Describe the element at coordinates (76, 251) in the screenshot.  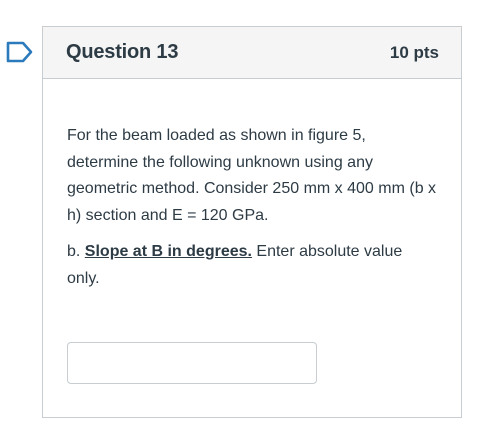
I see `part-prefix: b.` at that location.